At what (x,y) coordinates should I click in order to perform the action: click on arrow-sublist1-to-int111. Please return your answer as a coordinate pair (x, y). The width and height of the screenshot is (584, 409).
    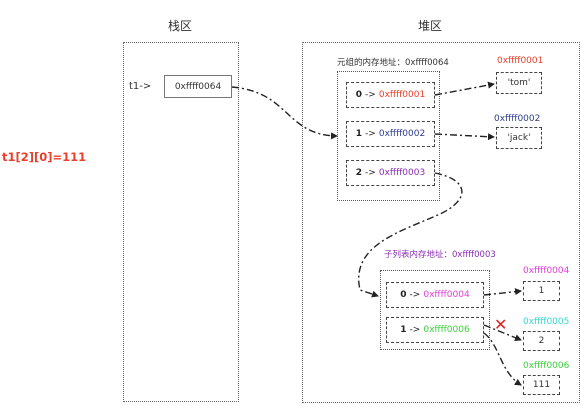
    Looking at the image, I should click on (502, 359).